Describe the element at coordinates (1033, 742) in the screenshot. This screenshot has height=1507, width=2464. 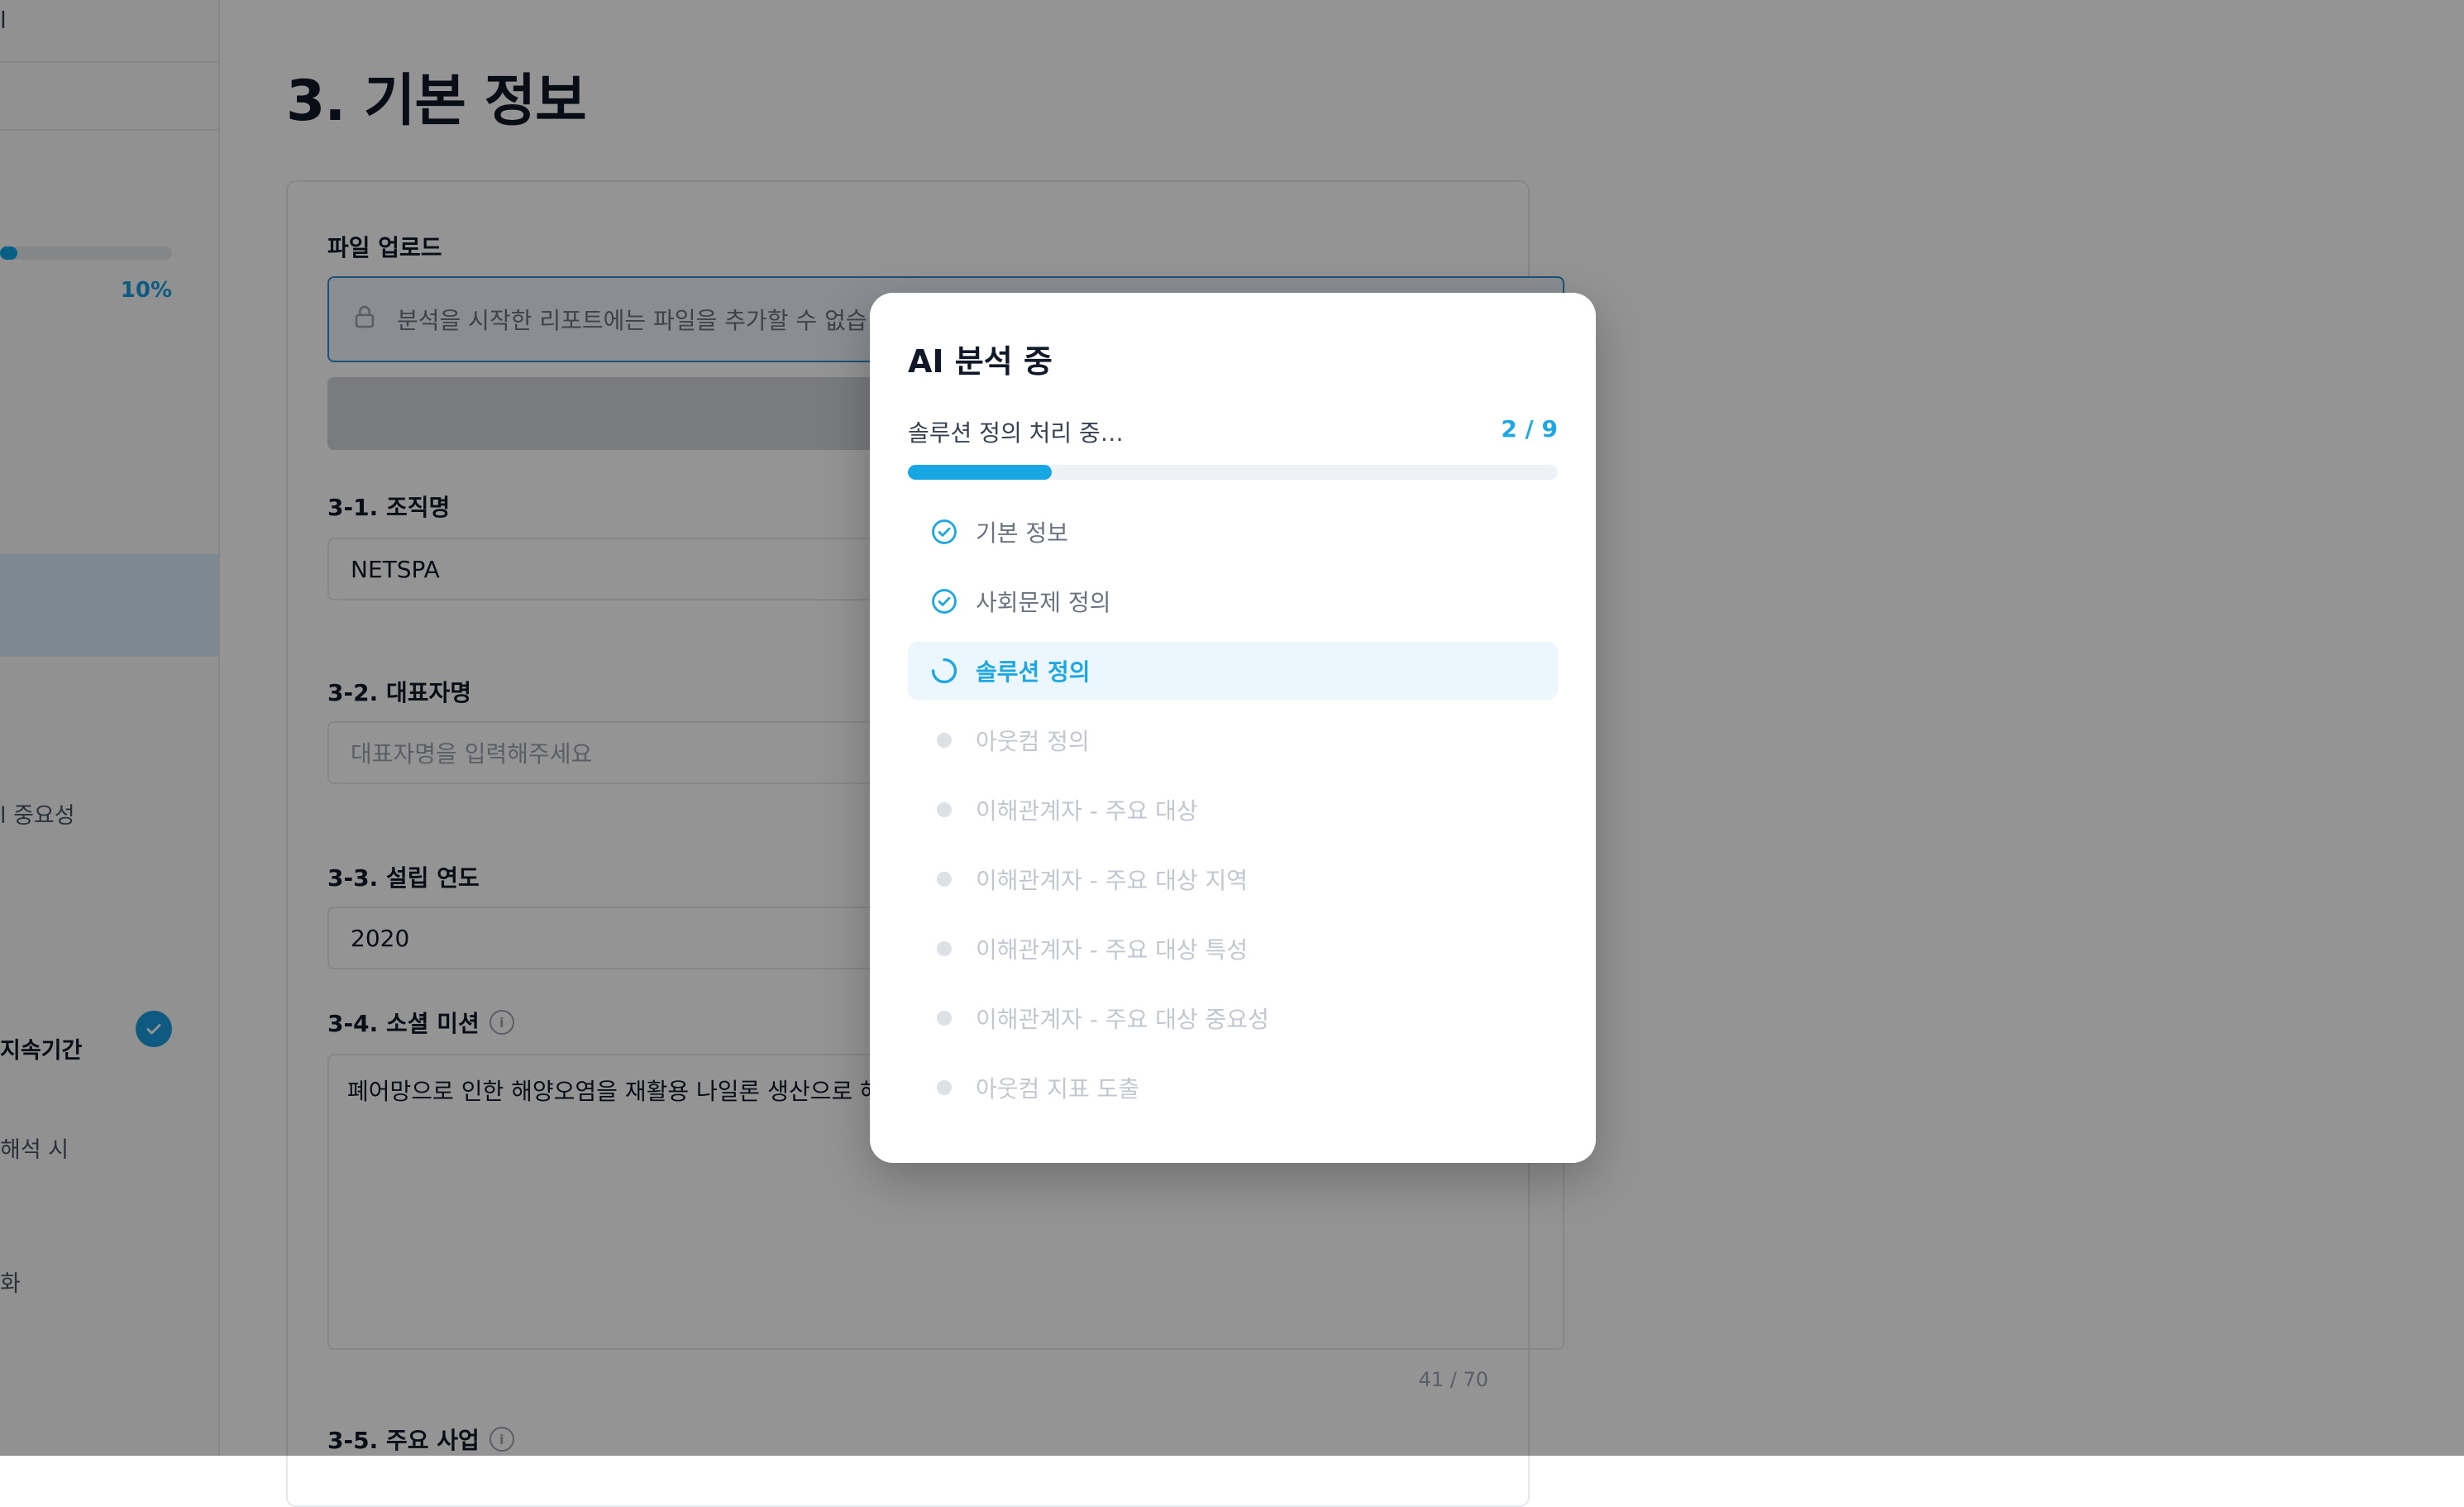
I see `analysis-step-label: 아웃컴 정의` at that location.